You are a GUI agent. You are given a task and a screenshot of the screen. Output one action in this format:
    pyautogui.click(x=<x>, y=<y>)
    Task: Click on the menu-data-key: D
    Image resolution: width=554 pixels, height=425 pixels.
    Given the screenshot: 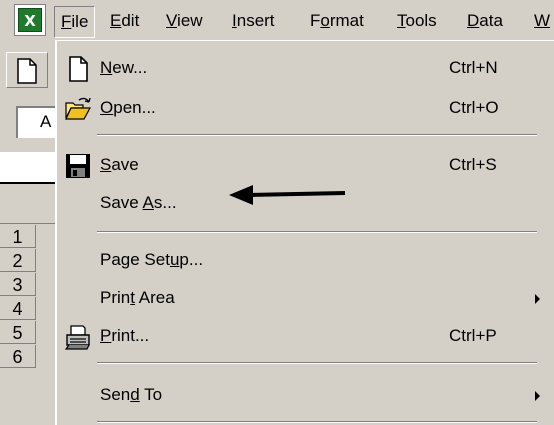 What is the action you would take?
    pyautogui.click(x=473, y=20)
    